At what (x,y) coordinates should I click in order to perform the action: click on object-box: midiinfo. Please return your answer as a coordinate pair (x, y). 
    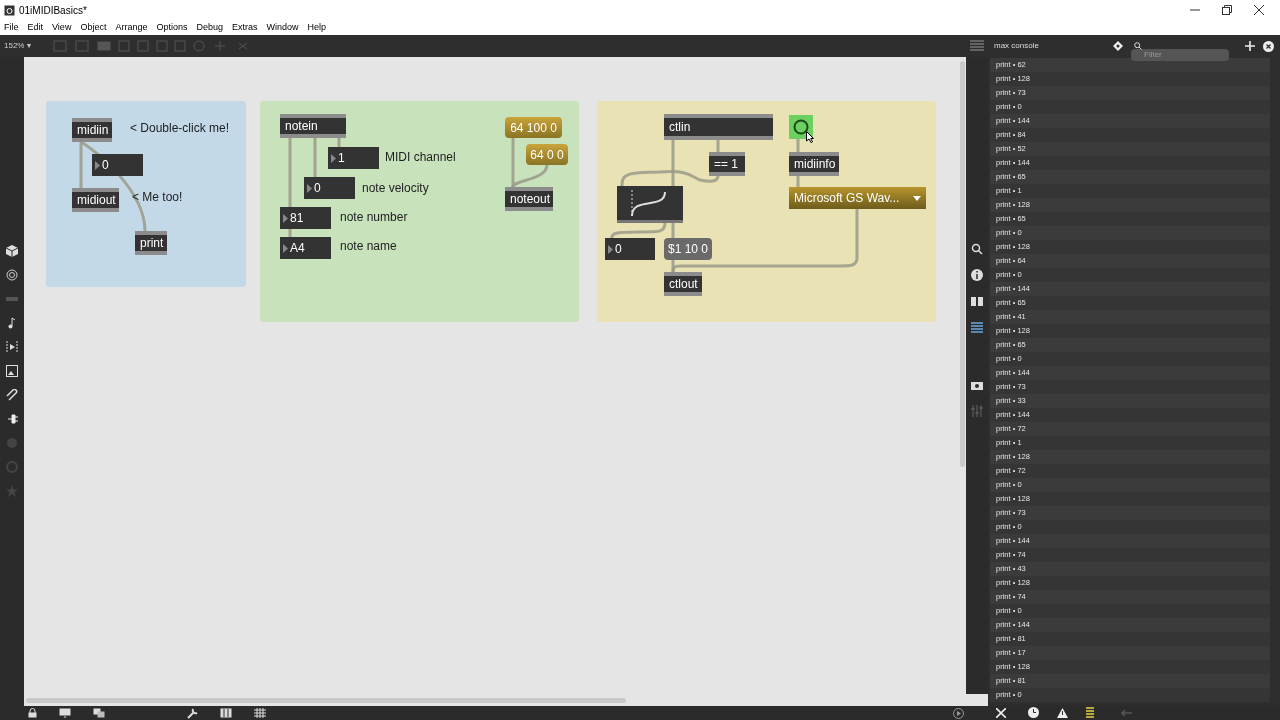
    Looking at the image, I should click on (814, 164).